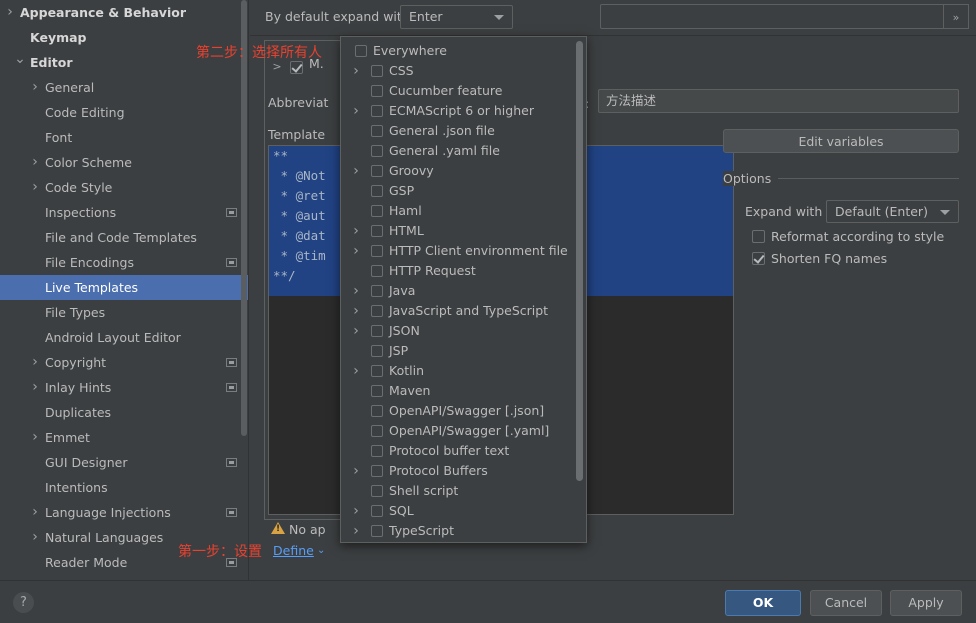  Describe the element at coordinates (774, 16) in the screenshot. I see `abbreviation-top-field` at that location.